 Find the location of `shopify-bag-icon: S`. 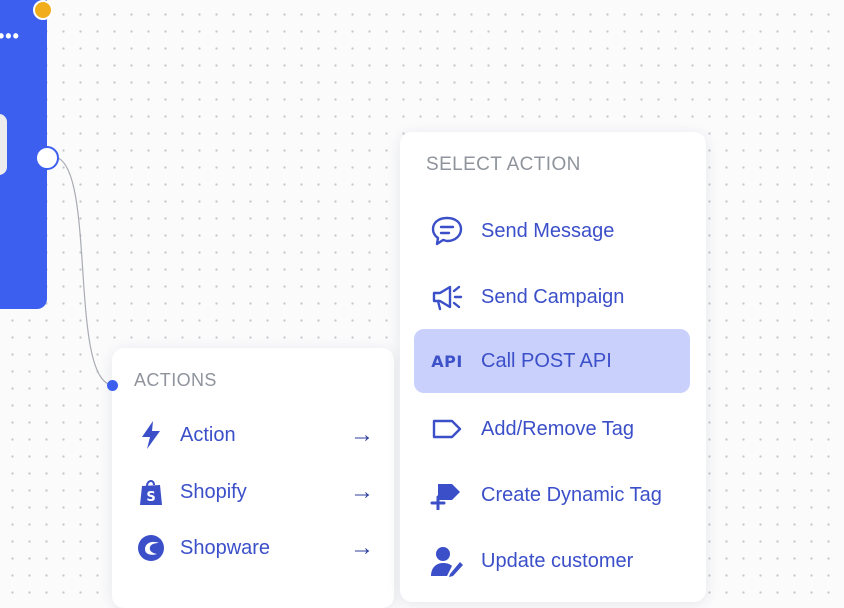

shopify-bag-icon: S is located at coordinates (151, 492).